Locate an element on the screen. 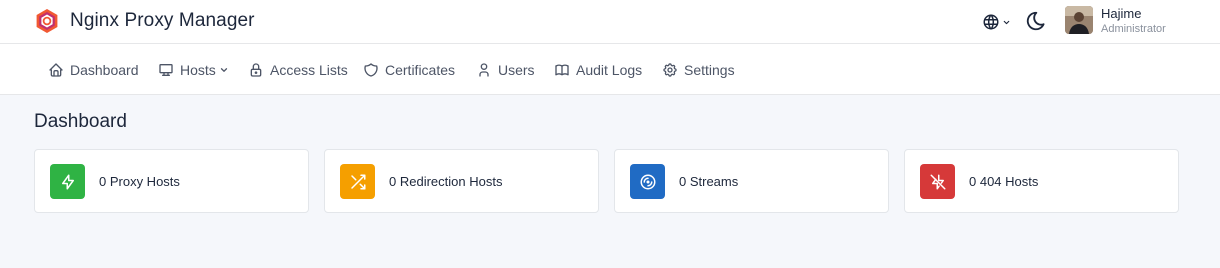 This screenshot has width=1220, height=268. shield-icon is located at coordinates (371, 69).